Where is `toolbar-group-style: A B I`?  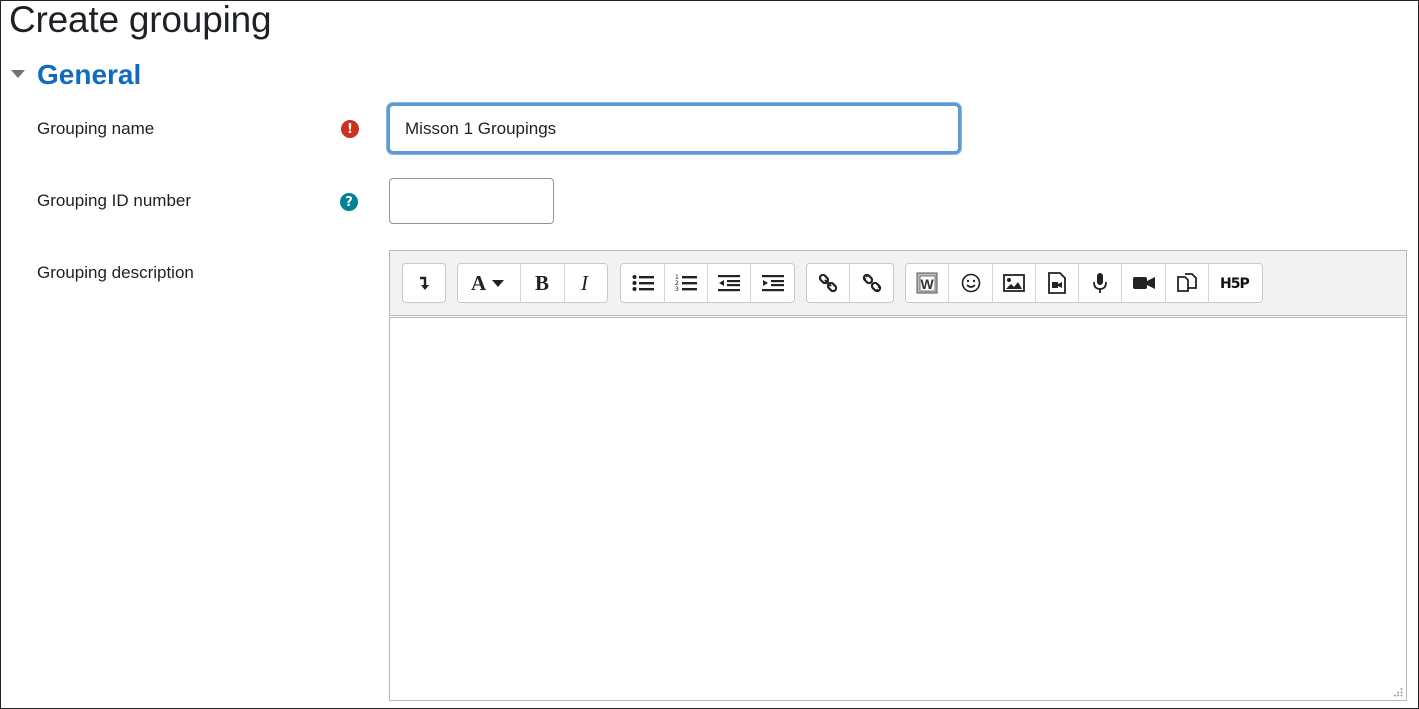
toolbar-group-style: A B I is located at coordinates (532, 283).